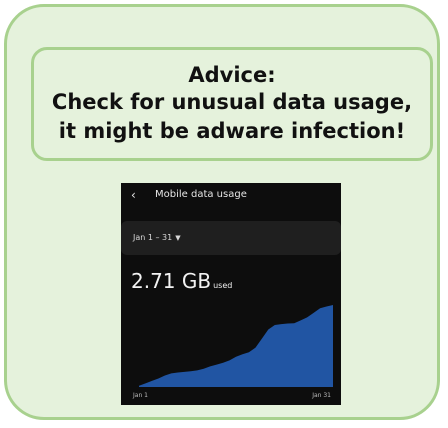 The height and width of the screenshot is (428, 448). I want to click on usage-chart, so click(236, 346).